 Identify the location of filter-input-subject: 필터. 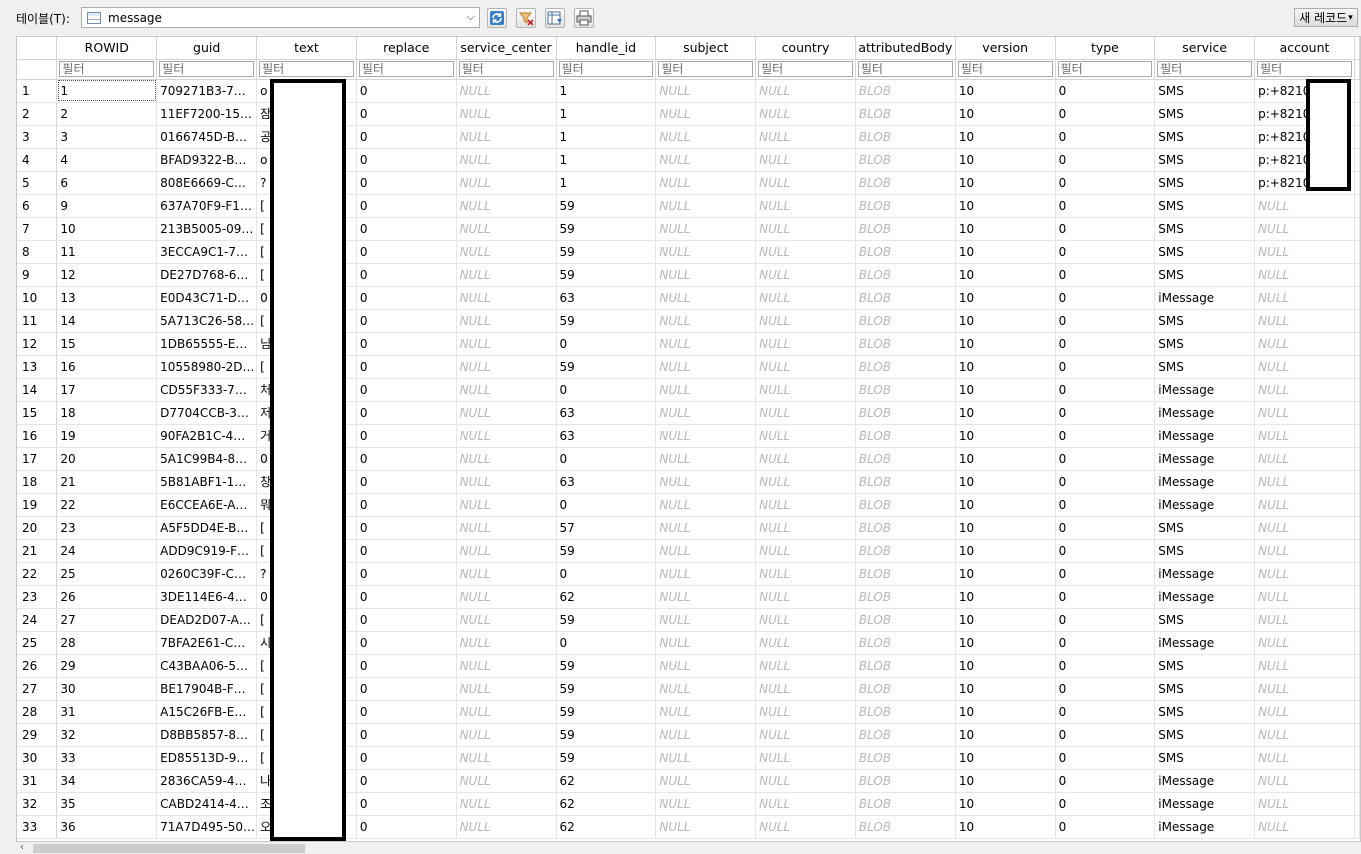
(706, 69).